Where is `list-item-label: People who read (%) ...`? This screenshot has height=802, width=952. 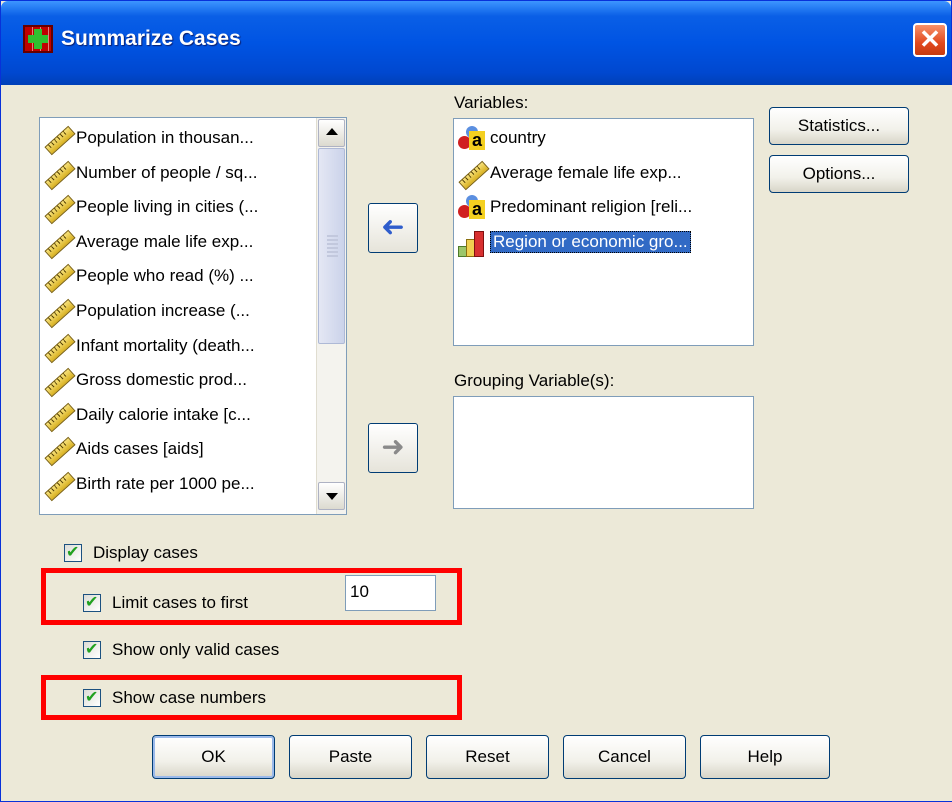 list-item-label: People who read (%) ... is located at coordinates (165, 276).